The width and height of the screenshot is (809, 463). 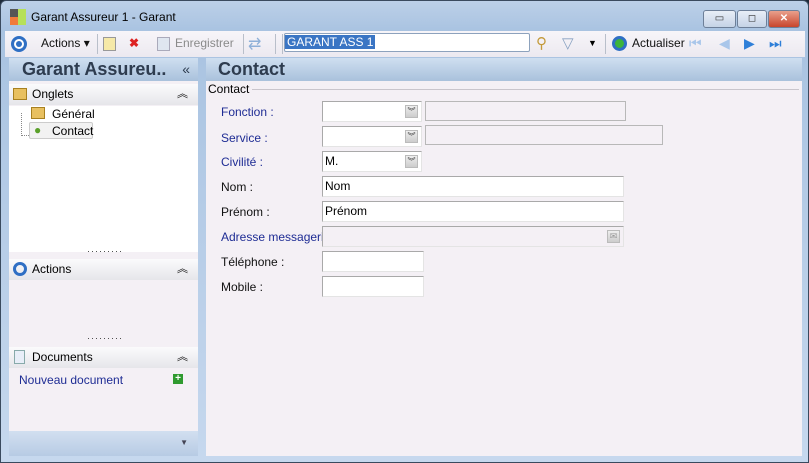 I want to click on save-button: Enregistrer, so click(x=204, y=43).